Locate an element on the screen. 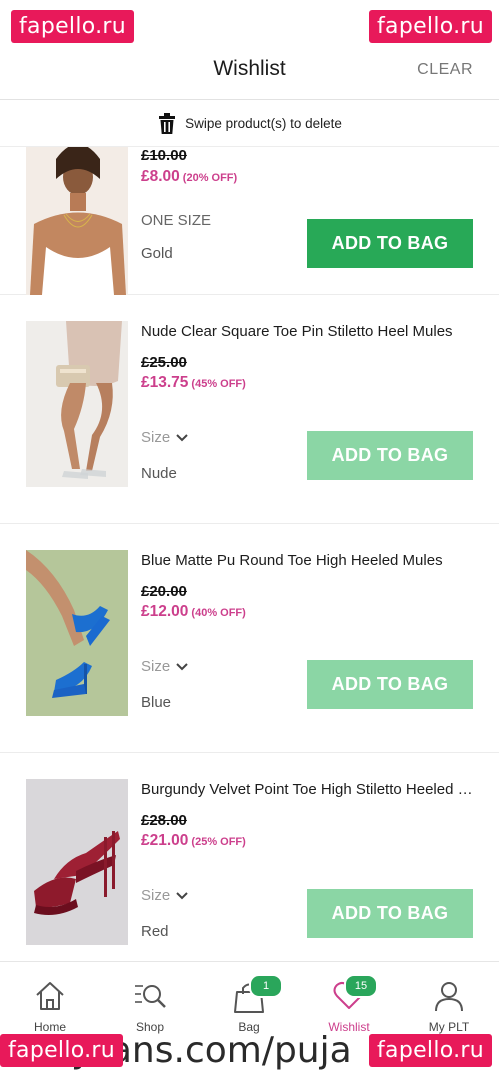  sale-price: £21.00 (25% OFF) is located at coordinates (193, 841).